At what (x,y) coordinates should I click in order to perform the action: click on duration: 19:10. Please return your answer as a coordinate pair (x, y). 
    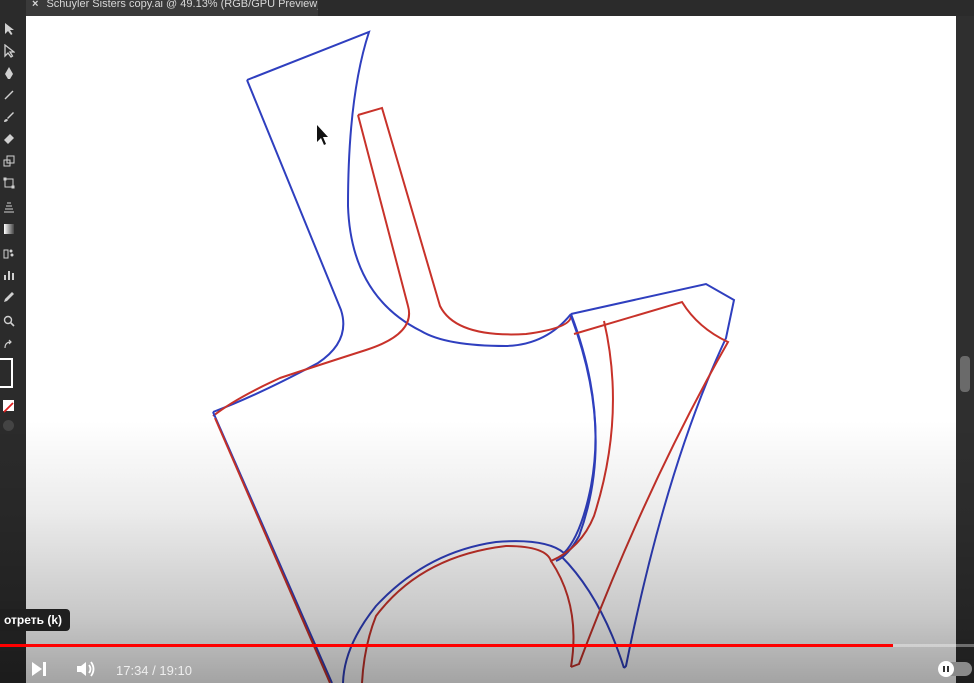
    Looking at the image, I should click on (175, 670).